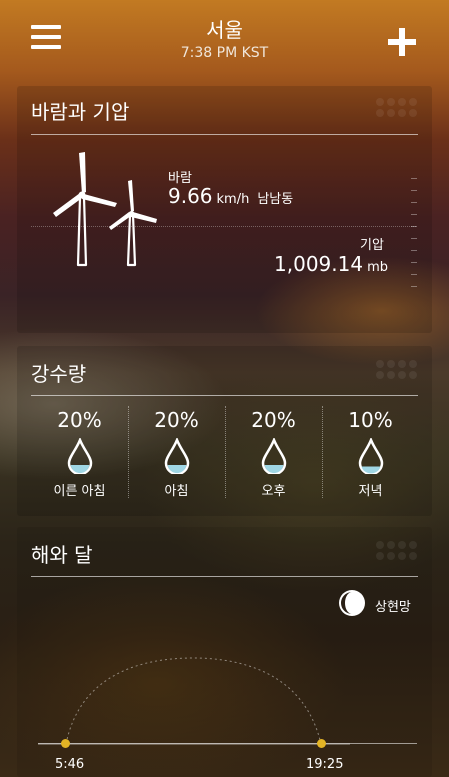 The image size is (449, 777). Describe the element at coordinates (319, 264) in the screenshot. I see `pressure-value: 1,009.14` at that location.